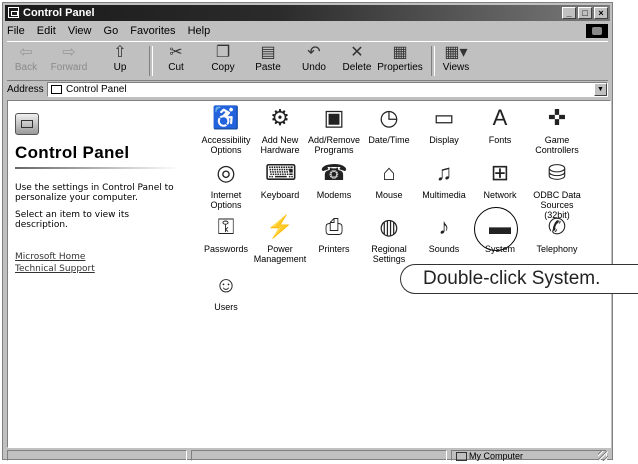 Image resolution: width=638 pixels, height=464 pixels. Describe the element at coordinates (111, 31) in the screenshot. I see `menu-go: Go` at that location.